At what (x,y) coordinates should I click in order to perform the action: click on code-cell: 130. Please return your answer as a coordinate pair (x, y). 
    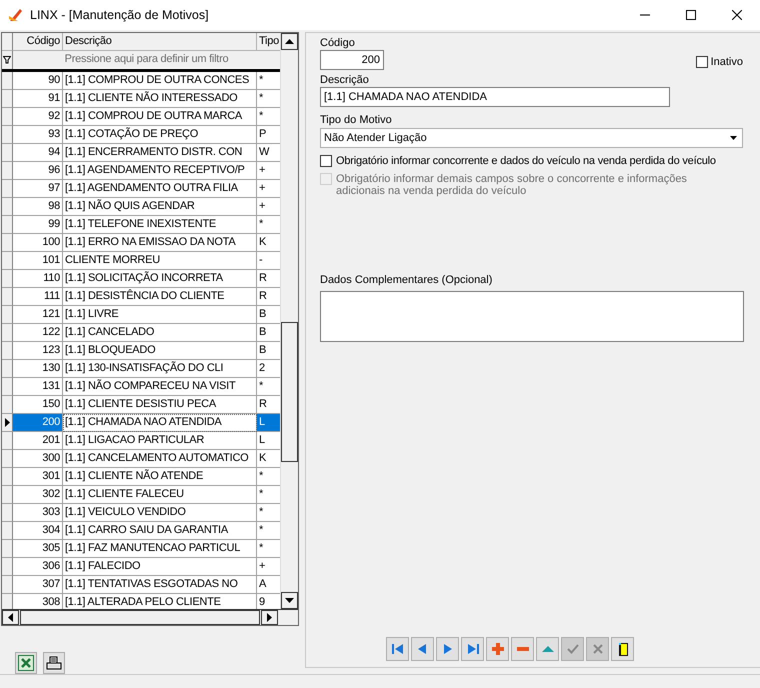
    Looking at the image, I should click on (38, 369).